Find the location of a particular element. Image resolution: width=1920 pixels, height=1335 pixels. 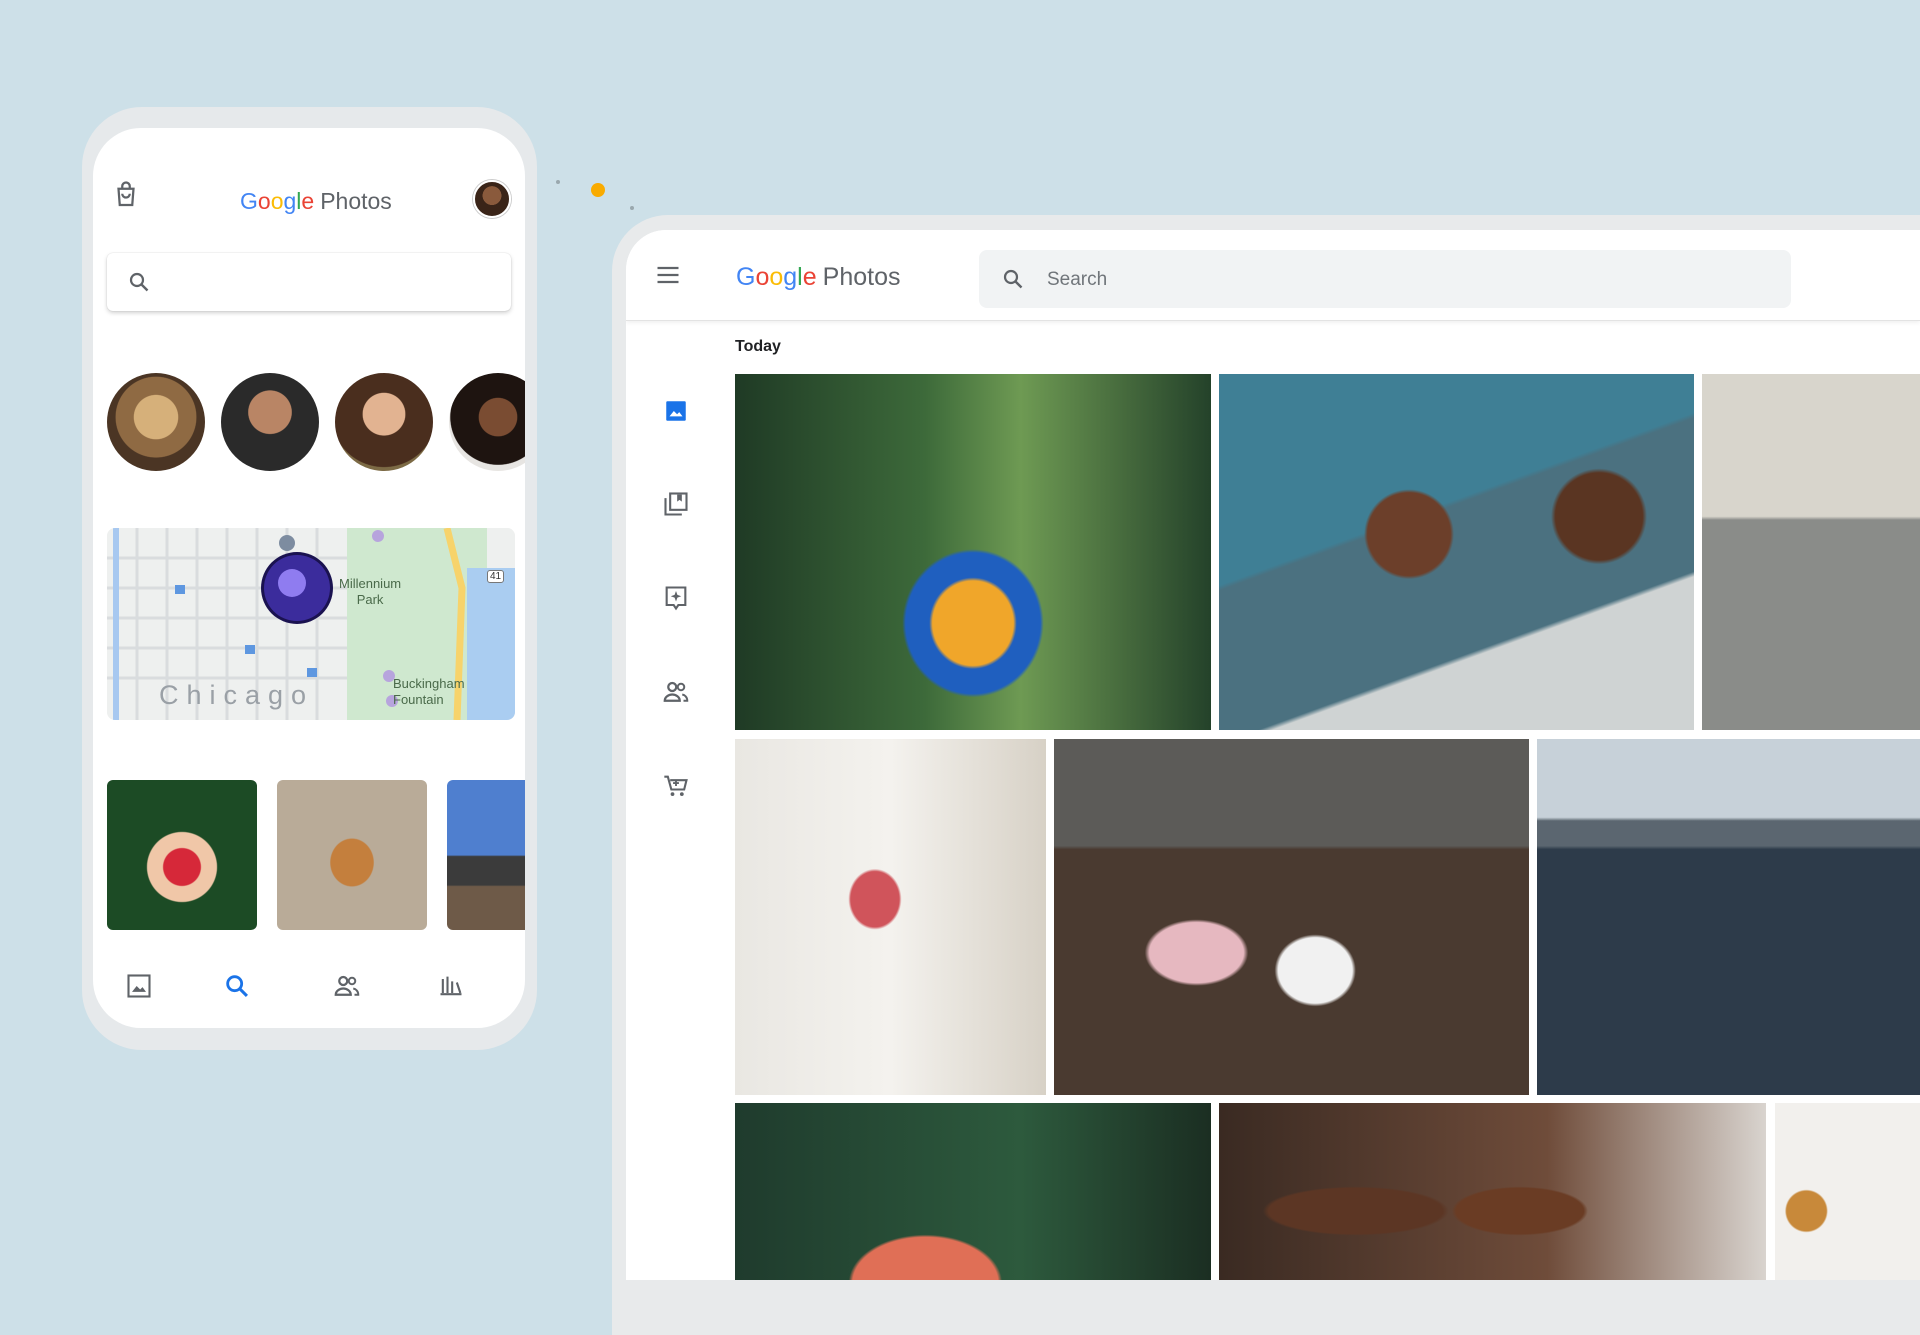

photo-mother-daughter-living-room is located at coordinates (890, 917).